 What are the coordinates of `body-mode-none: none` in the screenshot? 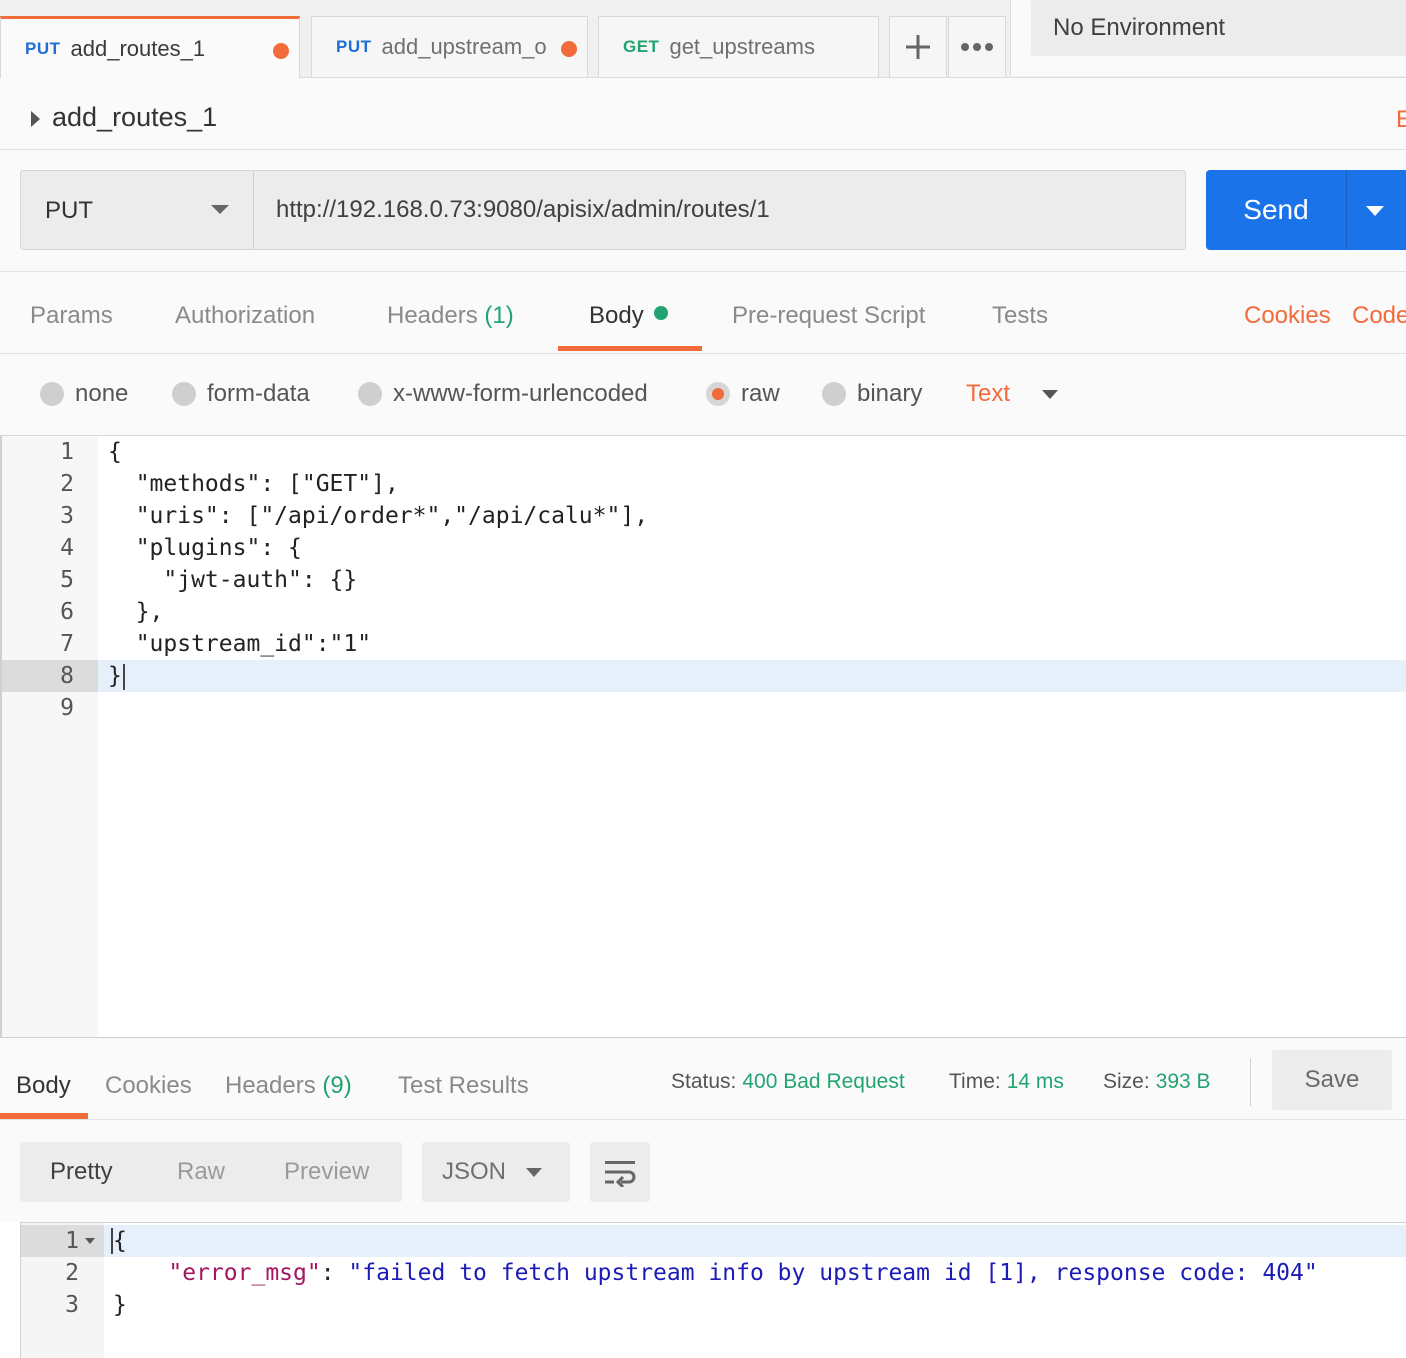 It's located at (84, 394).